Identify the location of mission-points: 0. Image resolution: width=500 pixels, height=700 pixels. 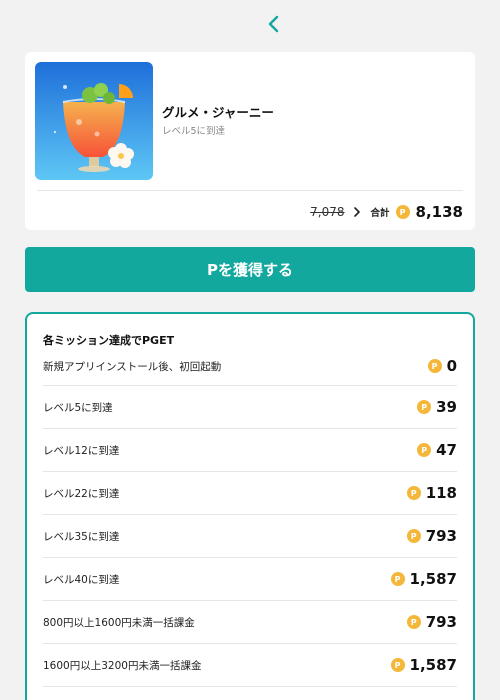
(451, 366).